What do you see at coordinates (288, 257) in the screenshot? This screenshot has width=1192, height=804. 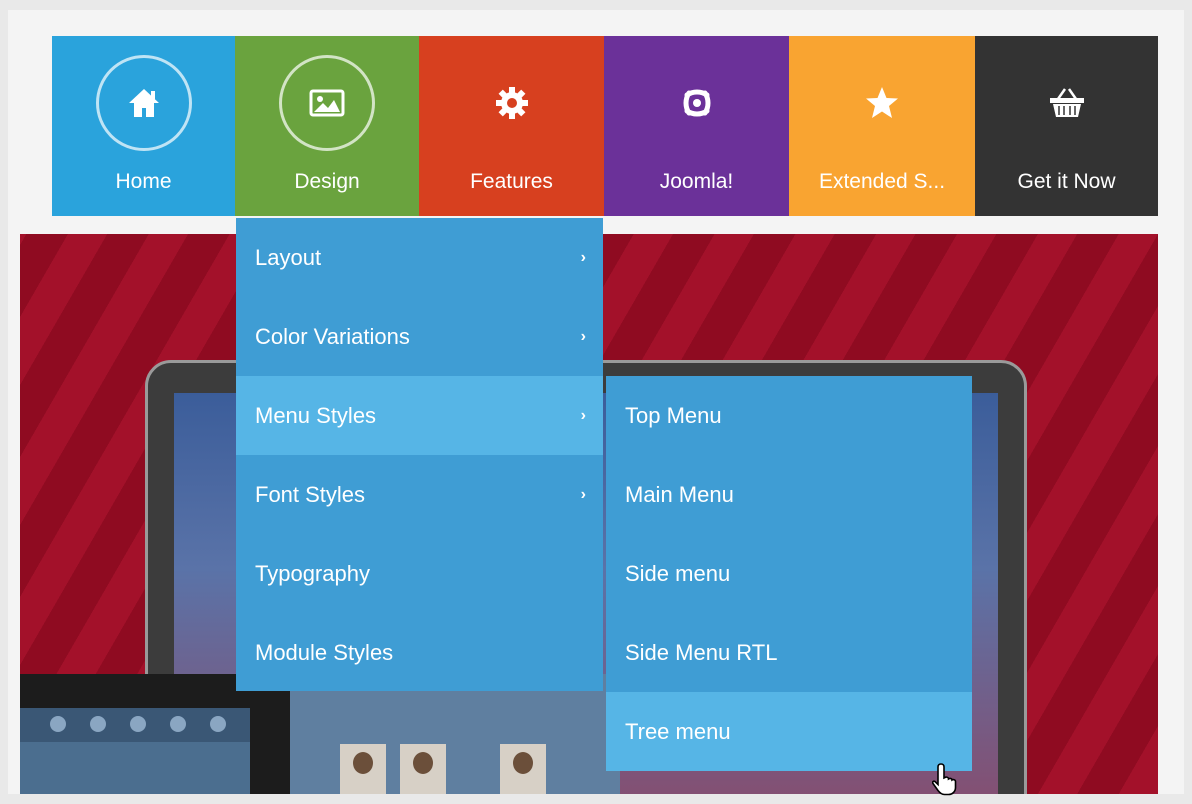 I see `menu-item-label: Layout` at bounding box center [288, 257].